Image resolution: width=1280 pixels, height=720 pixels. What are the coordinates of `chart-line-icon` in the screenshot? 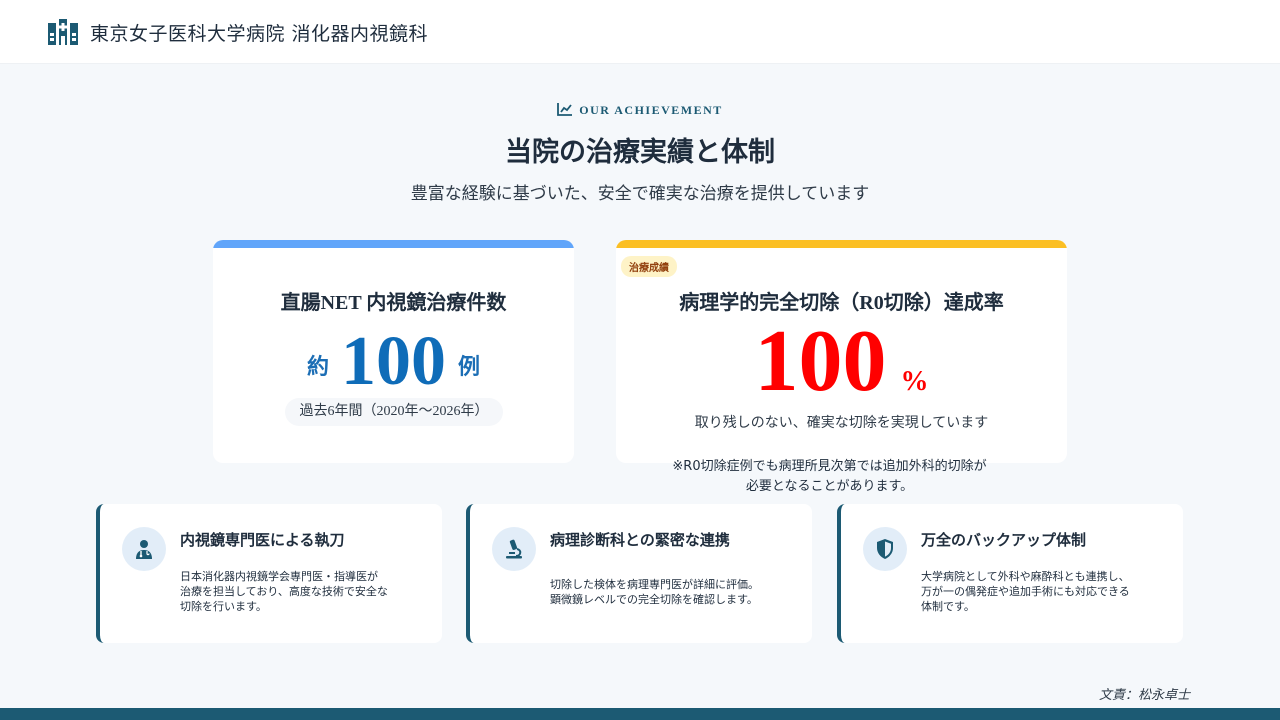 It's located at (565, 109).